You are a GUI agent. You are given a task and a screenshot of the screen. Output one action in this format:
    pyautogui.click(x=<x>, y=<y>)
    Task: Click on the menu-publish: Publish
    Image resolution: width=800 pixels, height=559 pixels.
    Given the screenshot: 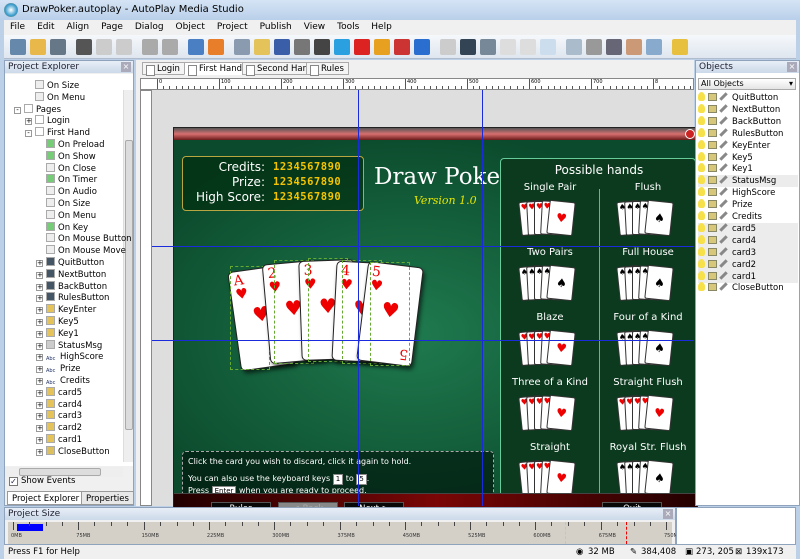 What is the action you would take?
    pyautogui.click(x=276, y=26)
    